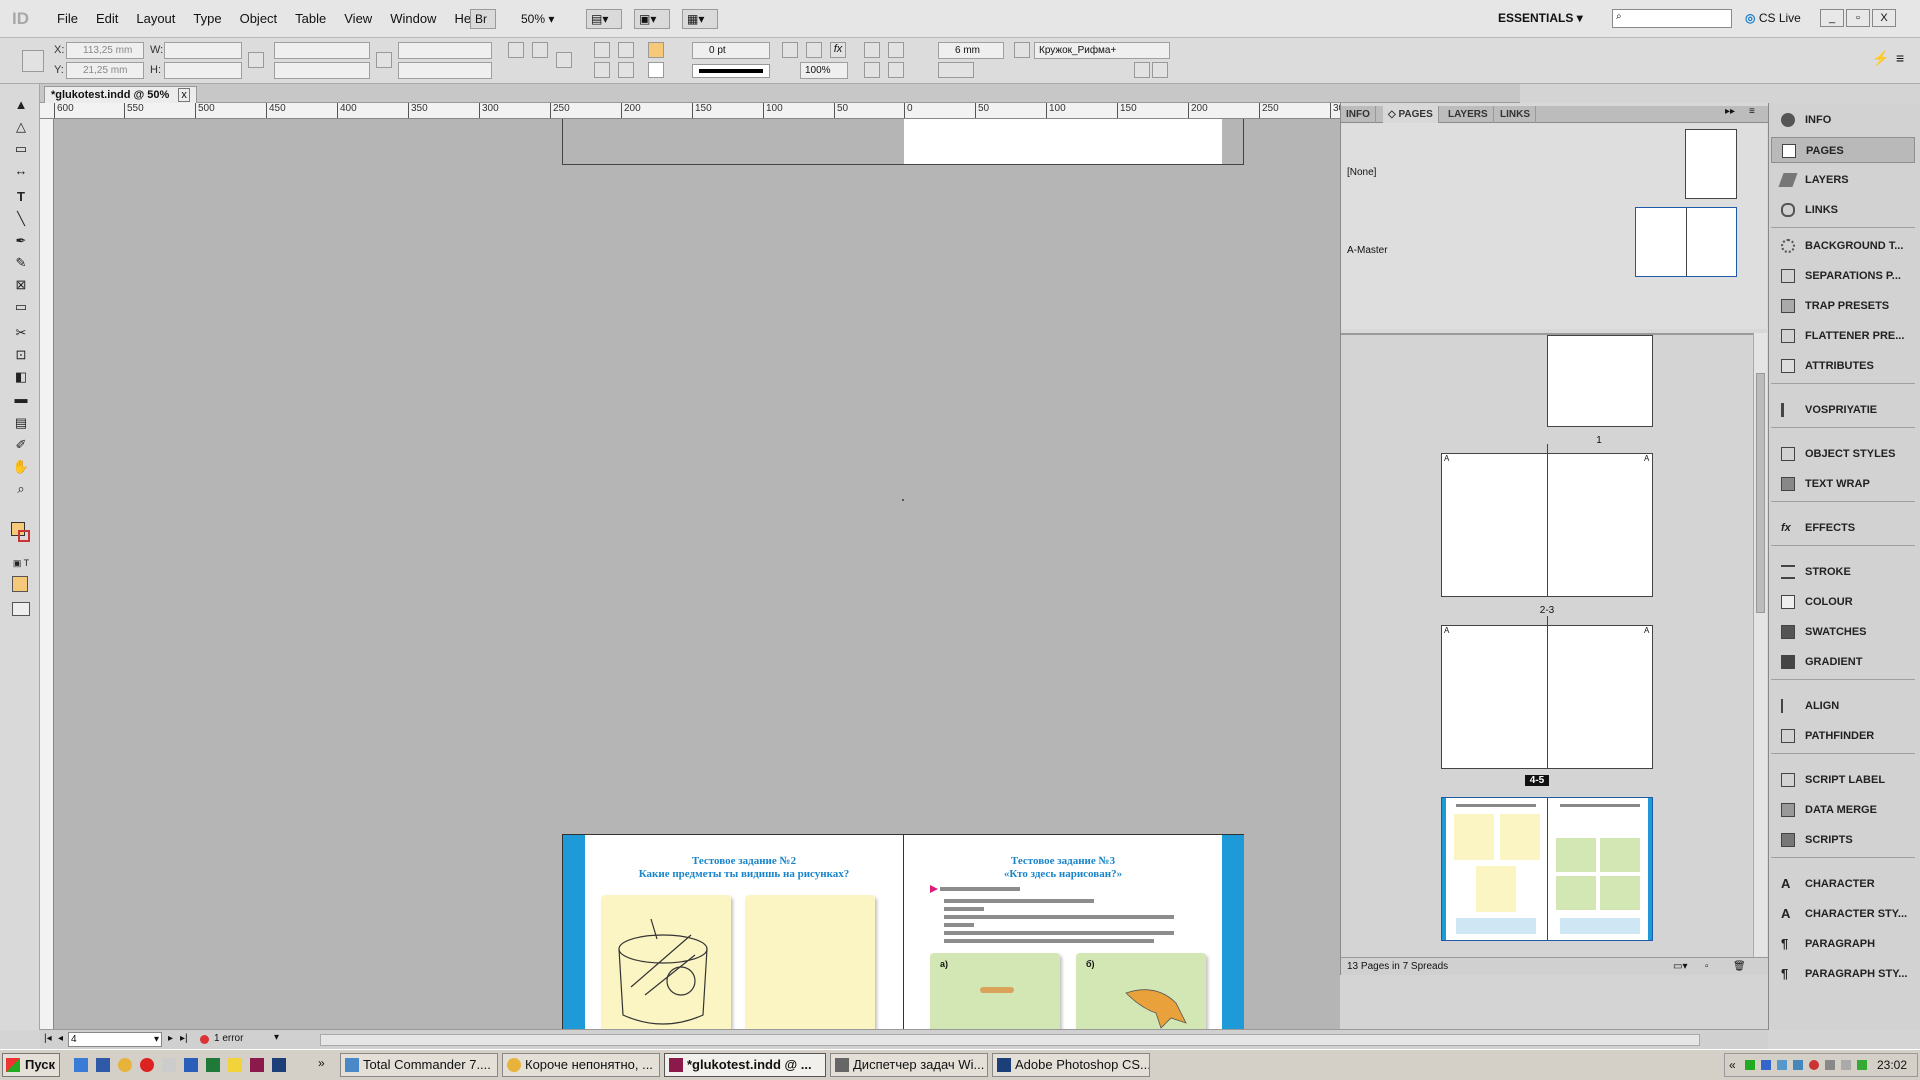 This screenshot has height=1080, width=1920. What do you see at coordinates (516, 50) in the screenshot?
I see `rotate-cw-icon` at bounding box center [516, 50].